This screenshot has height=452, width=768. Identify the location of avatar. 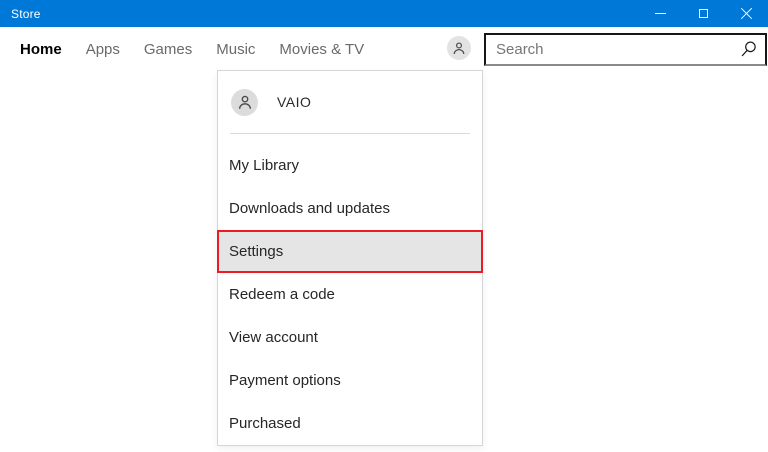
(244, 102).